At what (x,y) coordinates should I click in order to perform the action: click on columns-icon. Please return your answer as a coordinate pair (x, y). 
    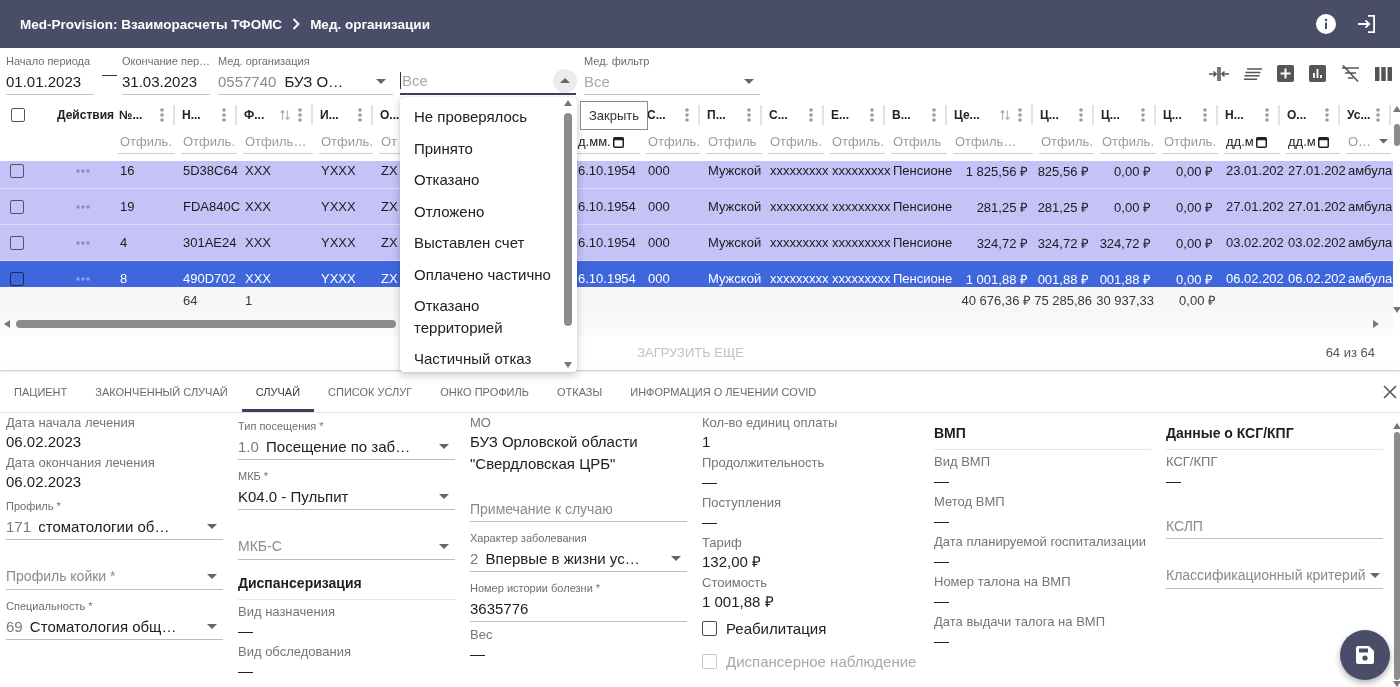
    Looking at the image, I should click on (1383, 73).